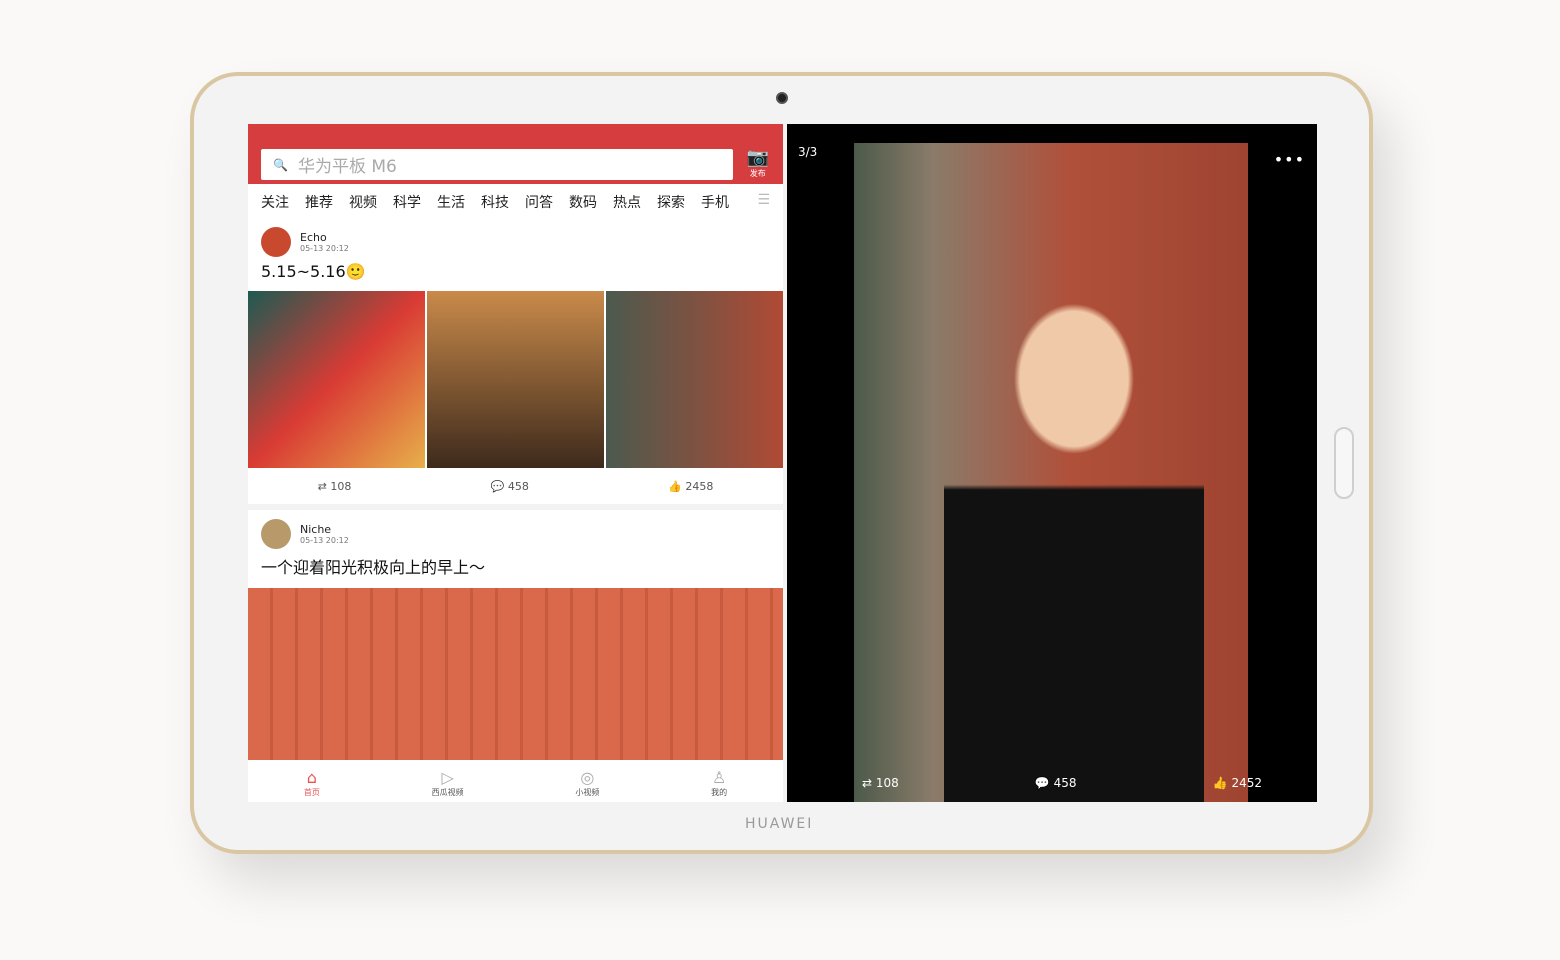 This screenshot has height=960, width=1560. Describe the element at coordinates (779, 824) in the screenshot. I see `brand-logo: HUAWEI` at that location.